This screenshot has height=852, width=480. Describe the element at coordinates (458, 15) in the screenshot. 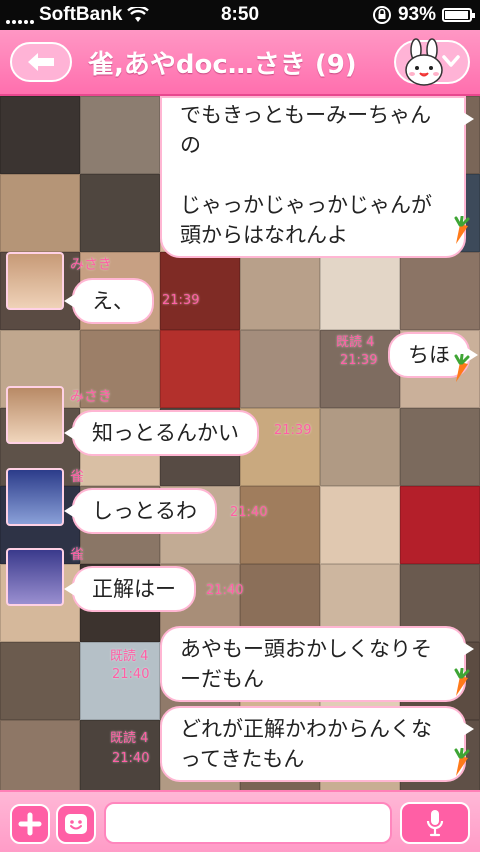

I see `battery-icon` at that location.